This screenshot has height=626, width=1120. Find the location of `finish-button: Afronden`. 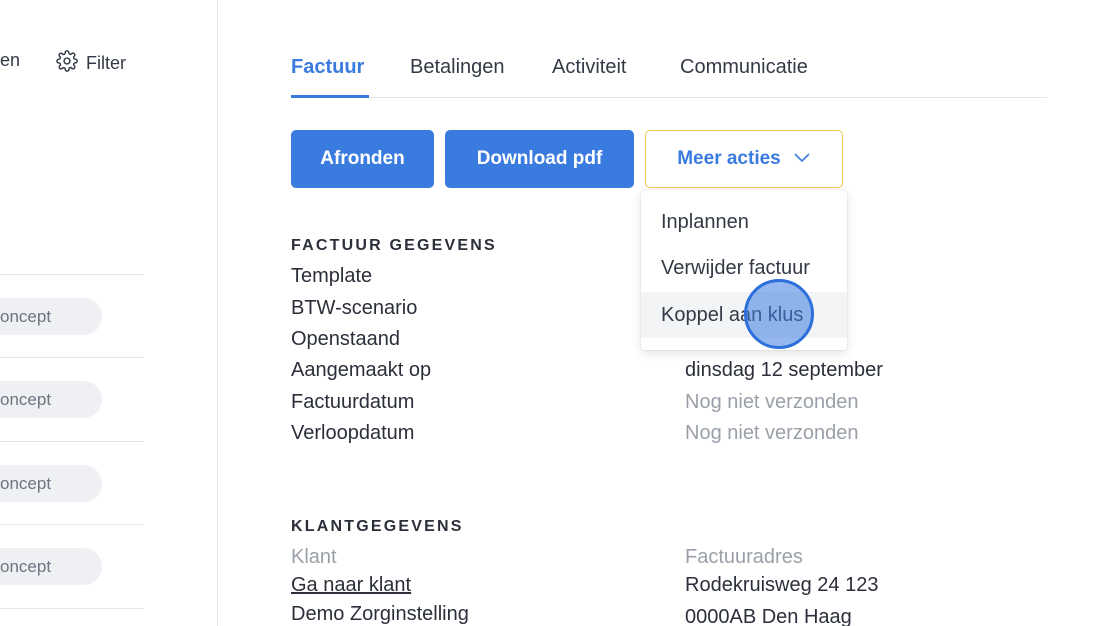

finish-button: Afronden is located at coordinates (362, 159).